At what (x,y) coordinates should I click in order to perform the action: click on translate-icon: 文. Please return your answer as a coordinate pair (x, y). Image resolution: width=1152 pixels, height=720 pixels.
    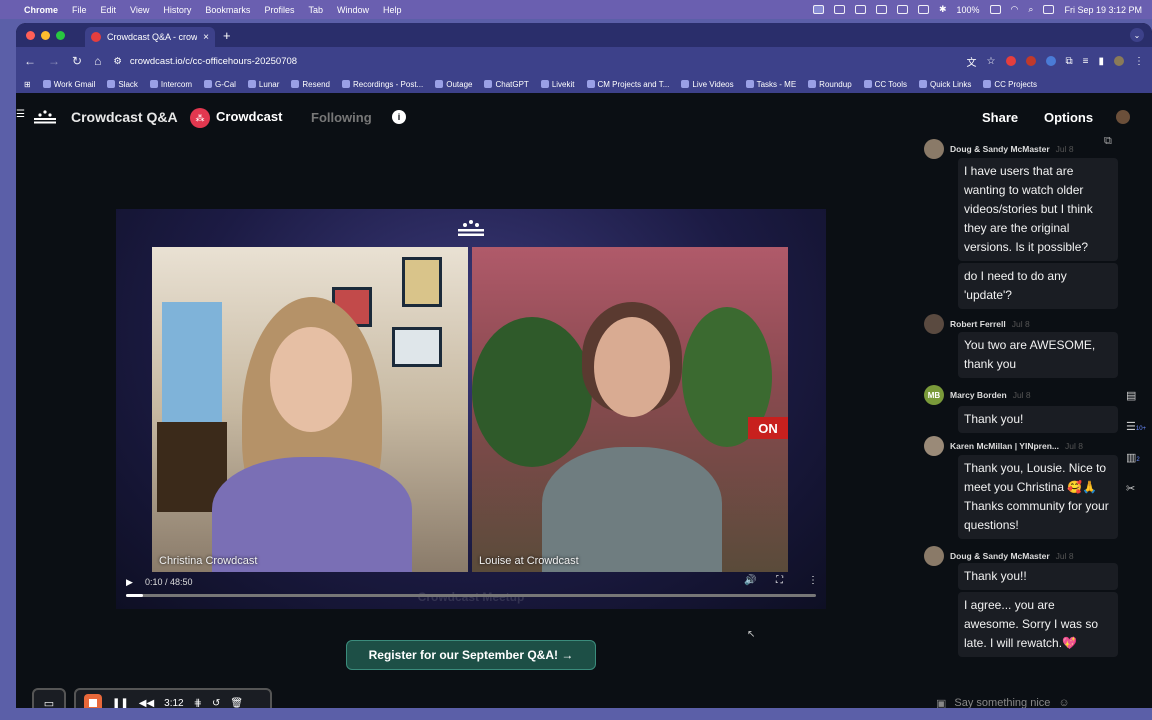
    Looking at the image, I should click on (972, 61).